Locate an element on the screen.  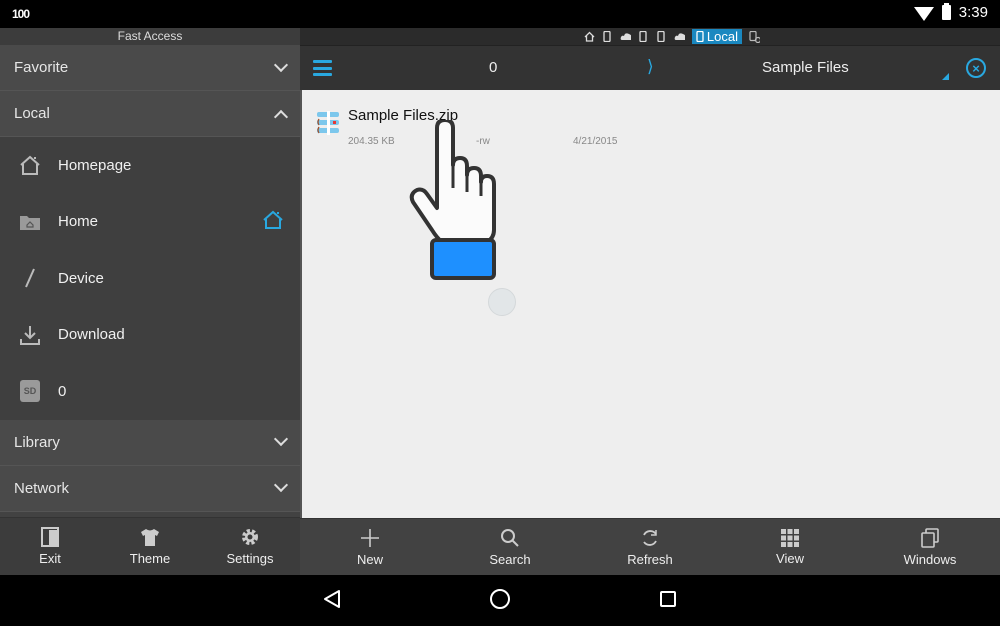
section-label: Local is located at coordinates (32, 113).